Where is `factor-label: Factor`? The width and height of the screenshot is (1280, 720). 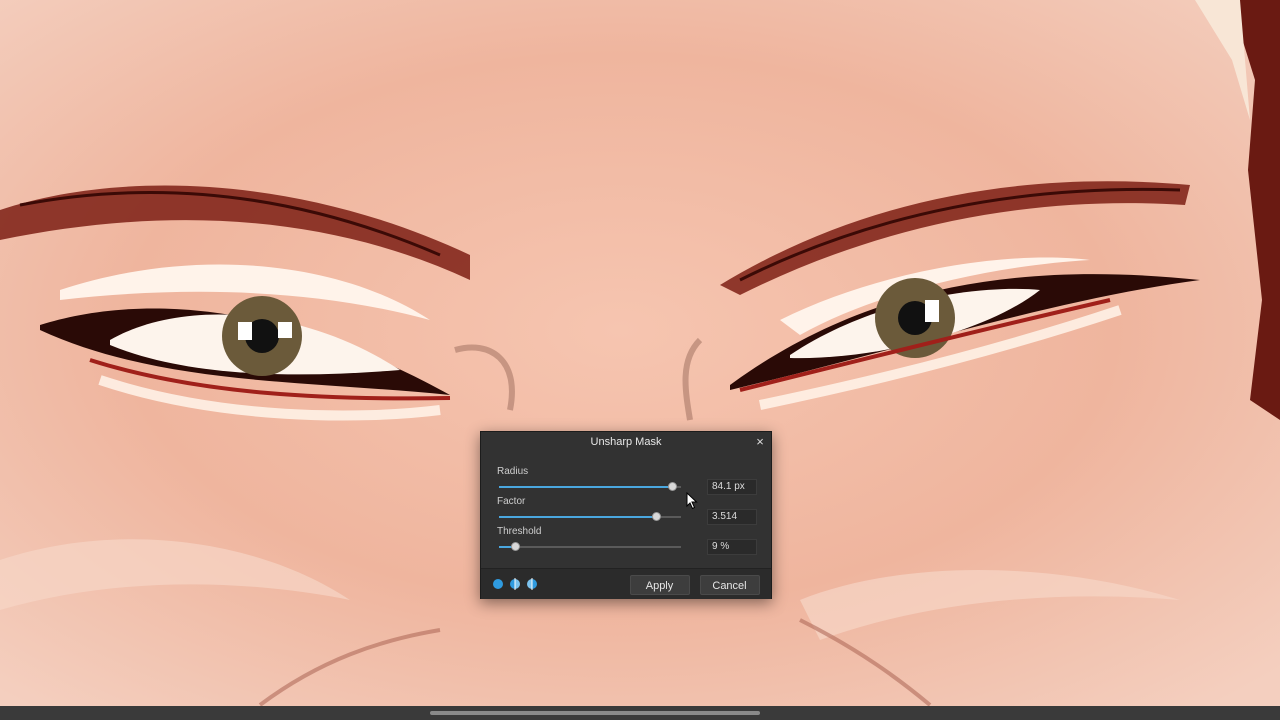 factor-label: Factor is located at coordinates (511, 501).